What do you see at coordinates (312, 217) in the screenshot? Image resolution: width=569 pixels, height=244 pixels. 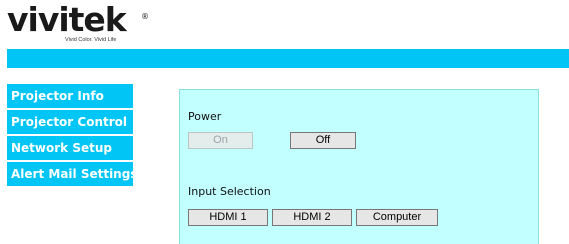 I see `input-hdmi2-button: HDMI 2` at bounding box center [312, 217].